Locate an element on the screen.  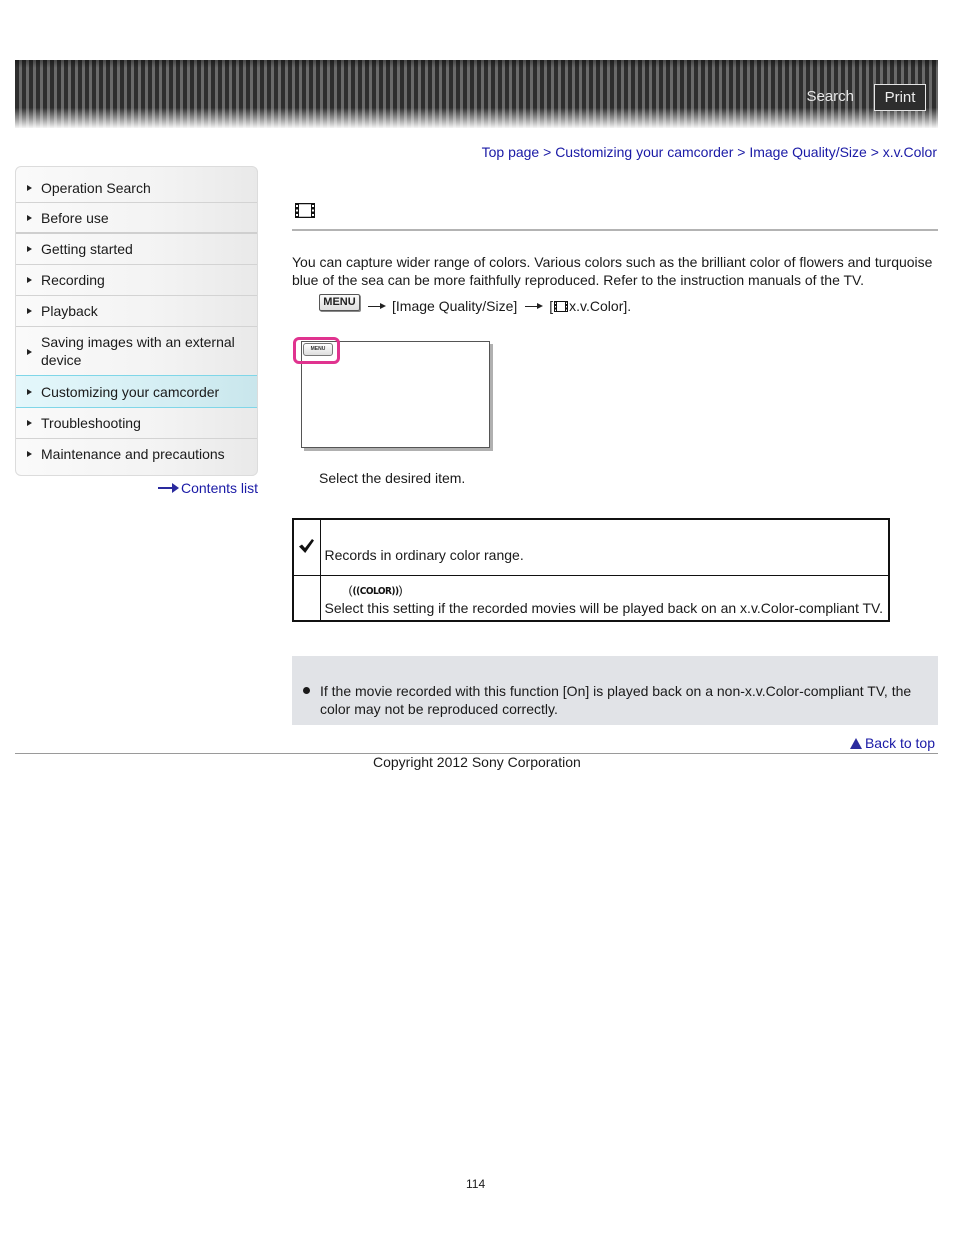
search-link: Search is located at coordinates (830, 96).